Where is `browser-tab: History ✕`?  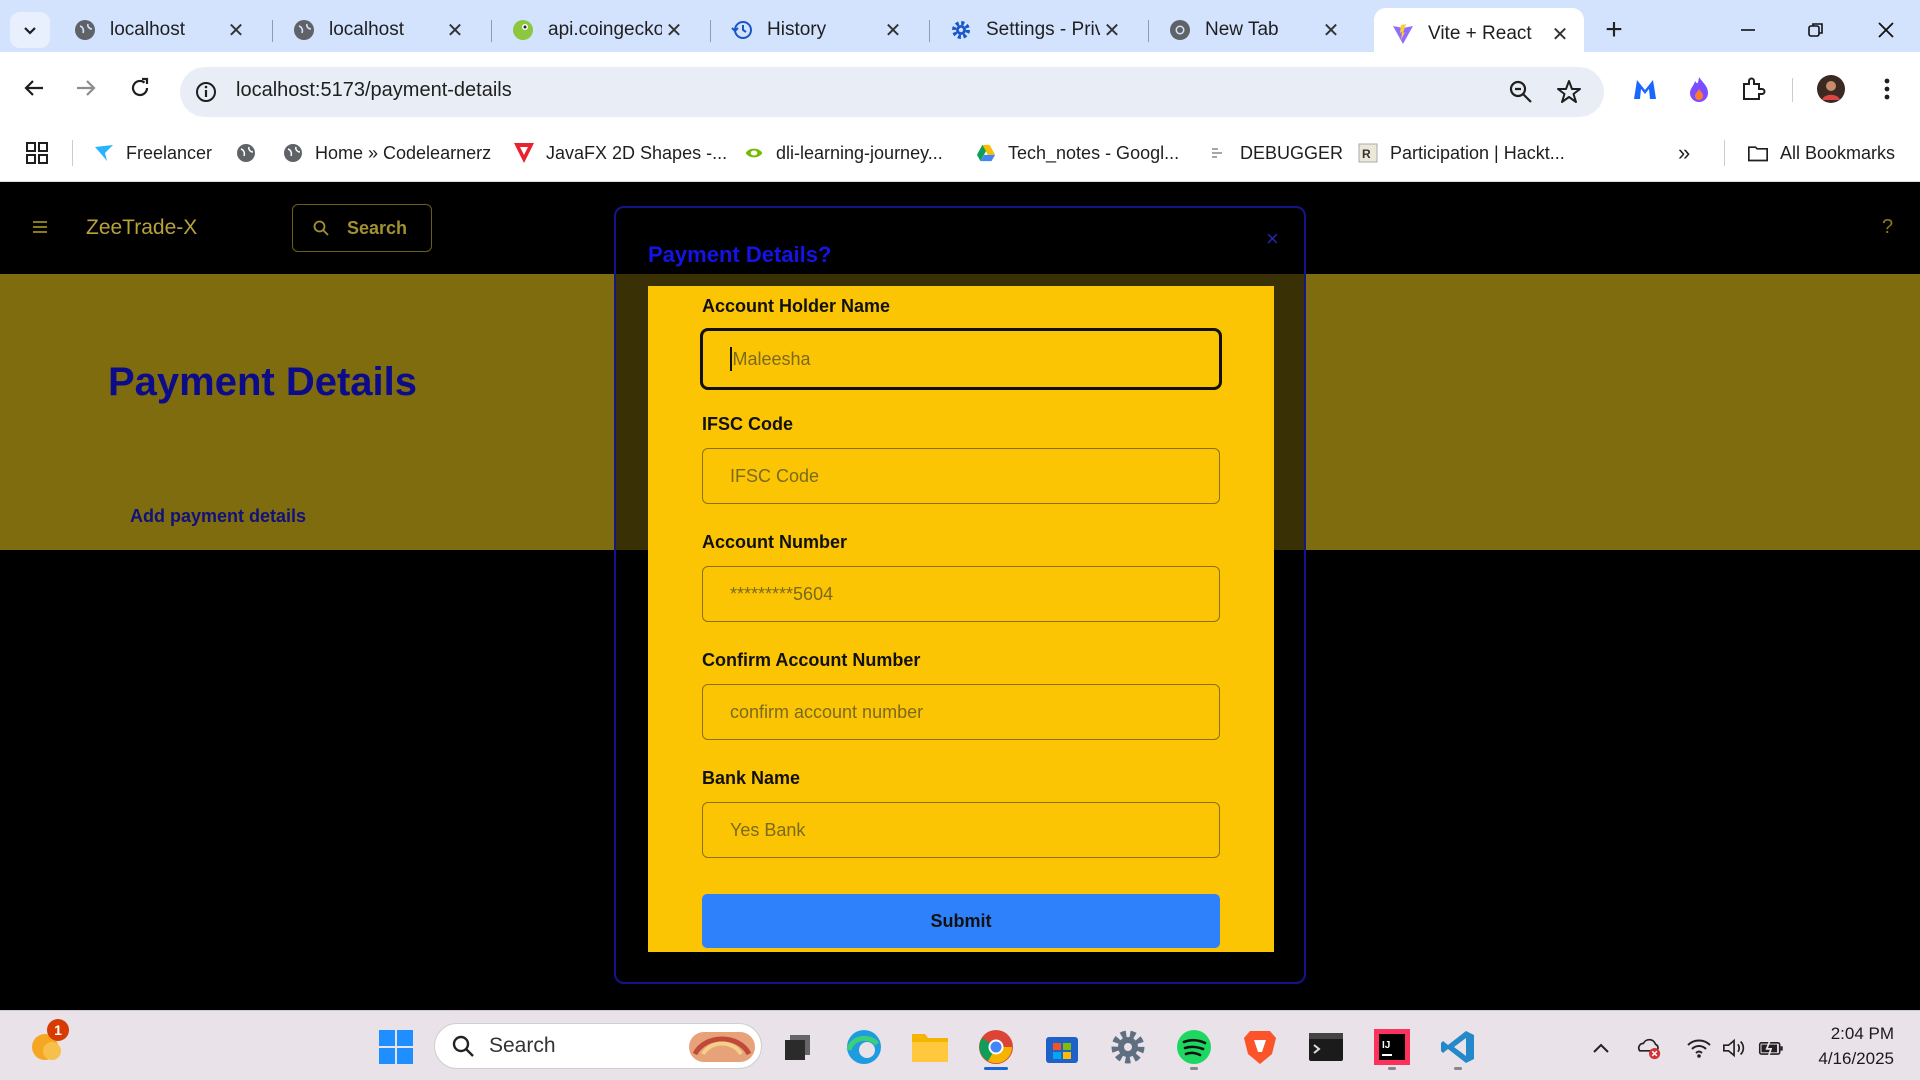
browser-tab: History ✕ is located at coordinates (815, 30).